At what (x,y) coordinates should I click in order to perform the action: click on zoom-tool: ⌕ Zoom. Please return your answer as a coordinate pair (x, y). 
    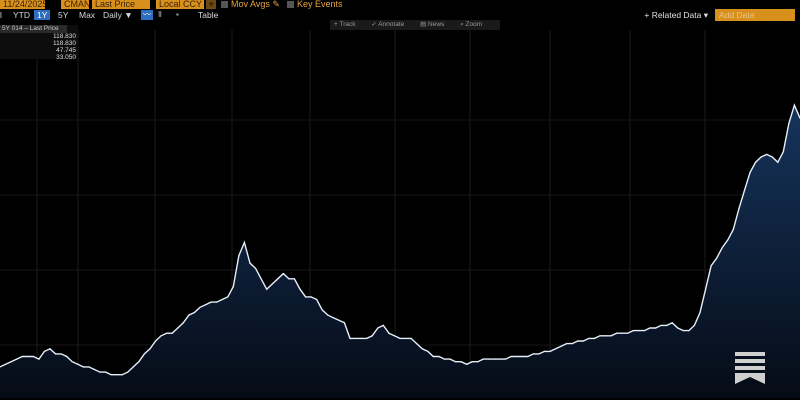
    Looking at the image, I should click on (474, 24).